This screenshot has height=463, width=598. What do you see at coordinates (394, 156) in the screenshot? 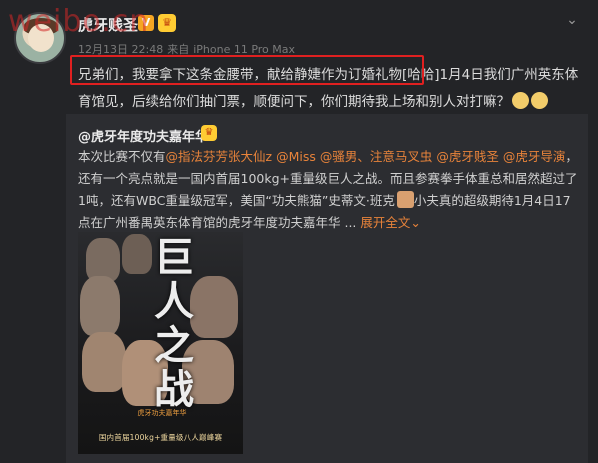
I see `mention-link: 、注意马叉虫` at bounding box center [394, 156].